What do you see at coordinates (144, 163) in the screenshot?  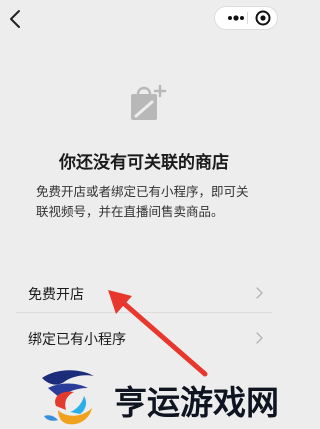 I see `empty-state-title: 你还没有可关联的商店` at bounding box center [144, 163].